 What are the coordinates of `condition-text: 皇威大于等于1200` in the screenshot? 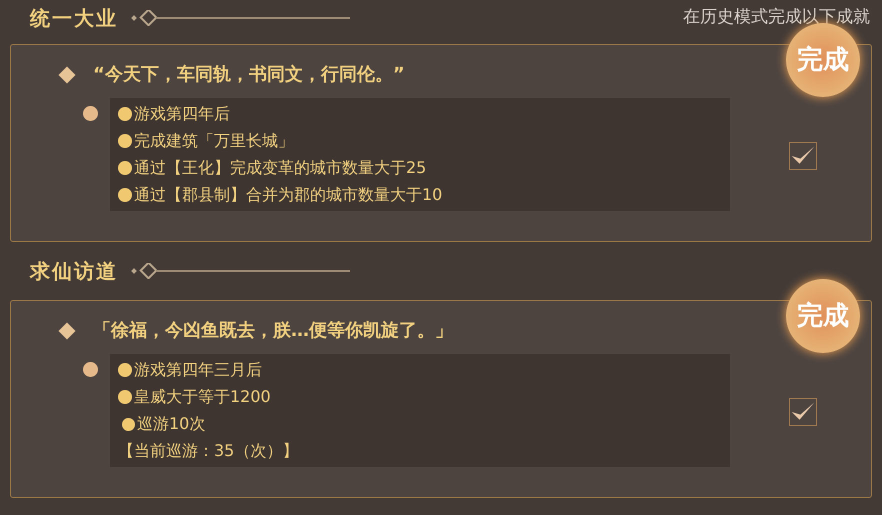 It's located at (202, 397).